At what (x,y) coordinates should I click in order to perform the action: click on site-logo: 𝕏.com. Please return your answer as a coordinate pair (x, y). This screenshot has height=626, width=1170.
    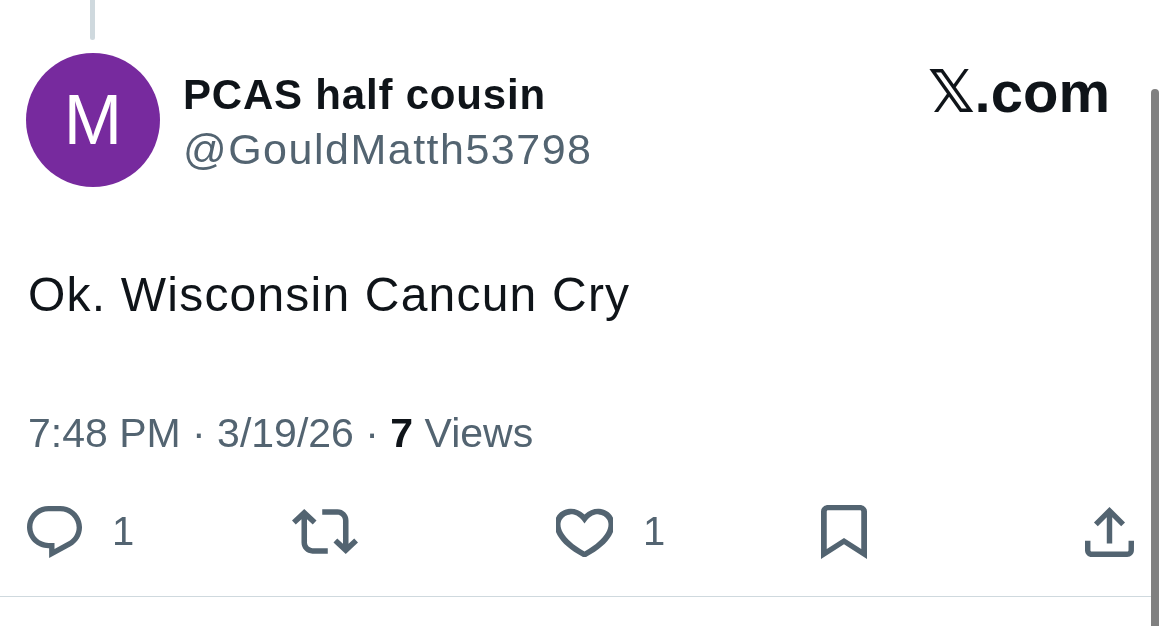
    Looking at the image, I should click on (1018, 92).